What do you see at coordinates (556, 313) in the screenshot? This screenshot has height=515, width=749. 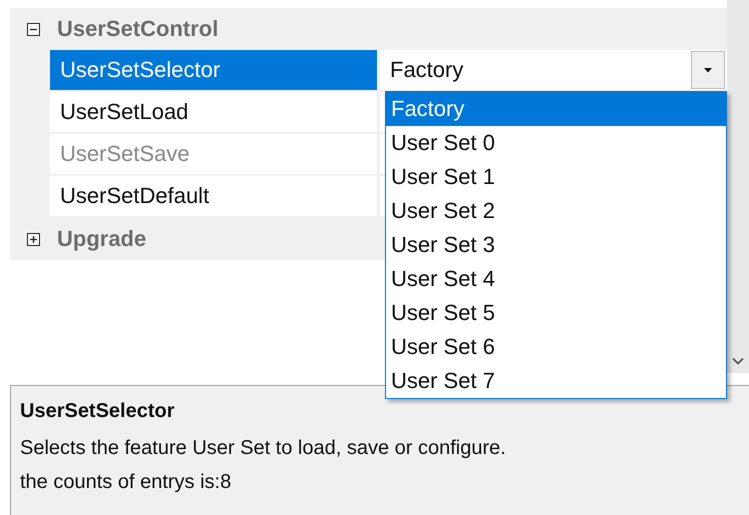 I see `dropdown-option: User Set 5` at bounding box center [556, 313].